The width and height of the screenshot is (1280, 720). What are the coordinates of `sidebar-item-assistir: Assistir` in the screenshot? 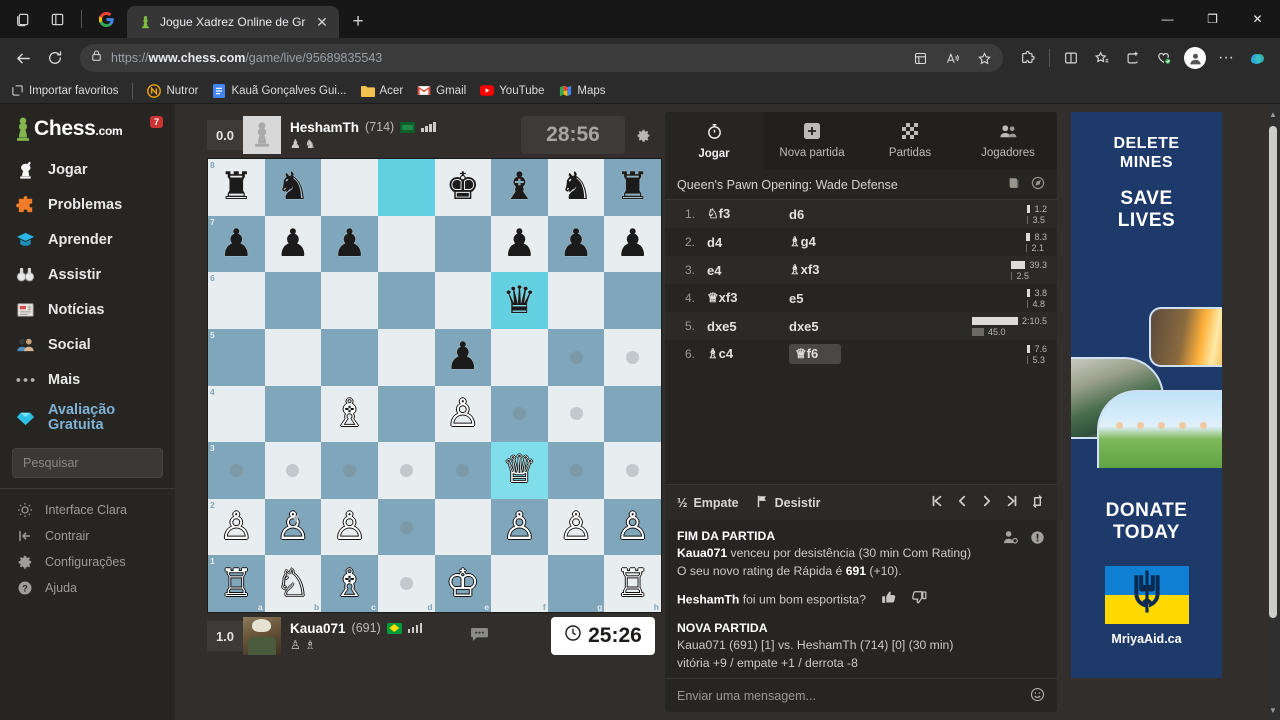 It's located at (87, 274).